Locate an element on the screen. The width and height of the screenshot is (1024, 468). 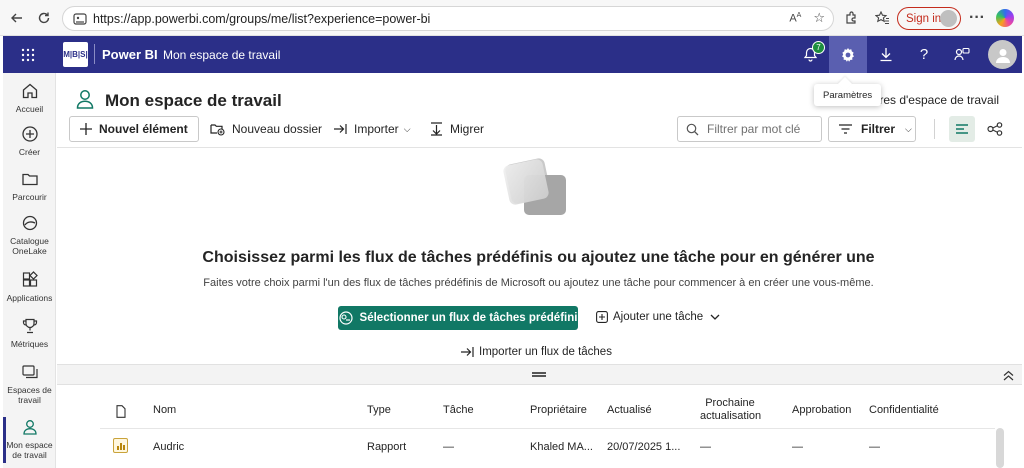
page-title: Mon espace de travail is located at coordinates (193, 100).